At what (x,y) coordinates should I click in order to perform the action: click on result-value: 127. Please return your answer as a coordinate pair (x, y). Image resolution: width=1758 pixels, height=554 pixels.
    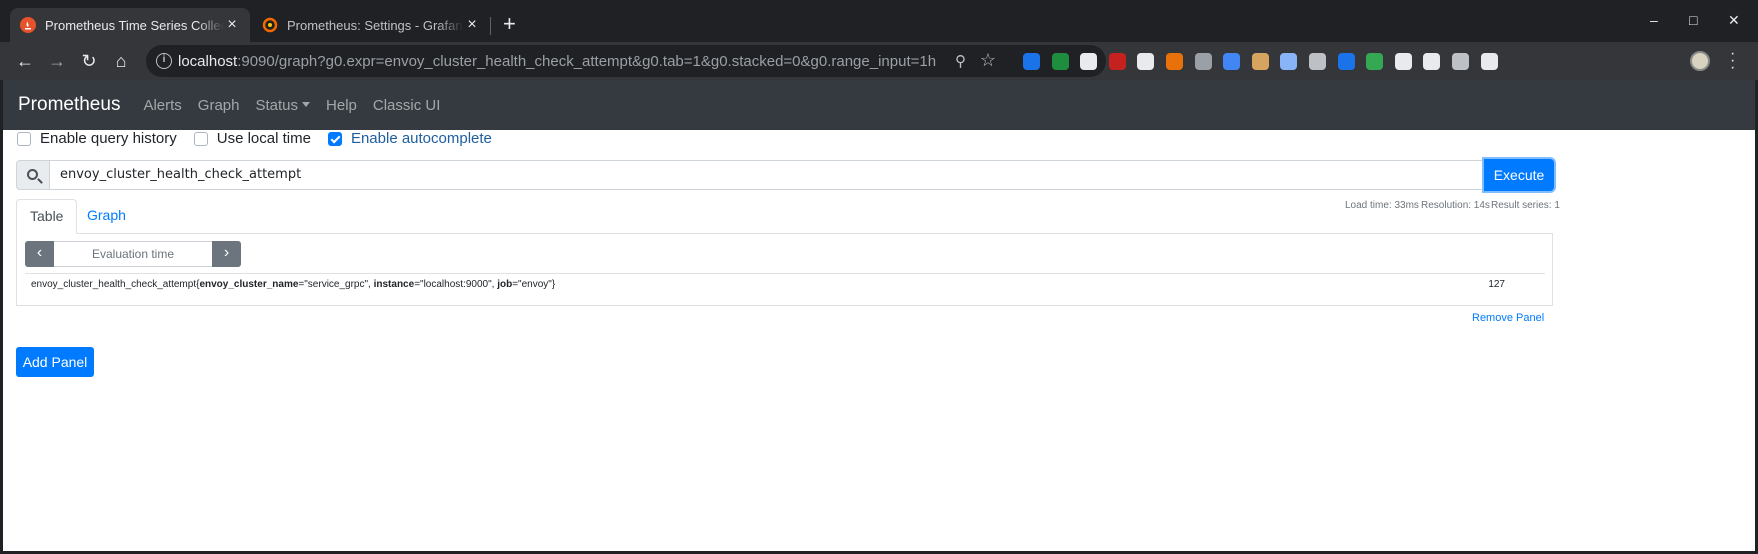
    Looking at the image, I should click on (1496, 284).